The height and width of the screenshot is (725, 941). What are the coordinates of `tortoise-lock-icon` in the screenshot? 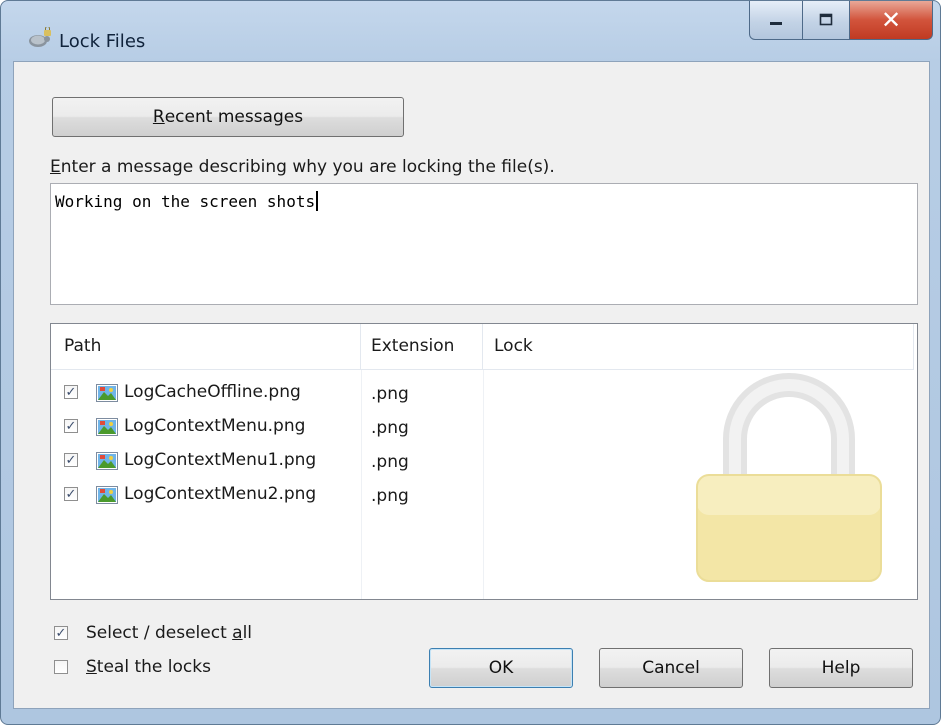 It's located at (40, 37).